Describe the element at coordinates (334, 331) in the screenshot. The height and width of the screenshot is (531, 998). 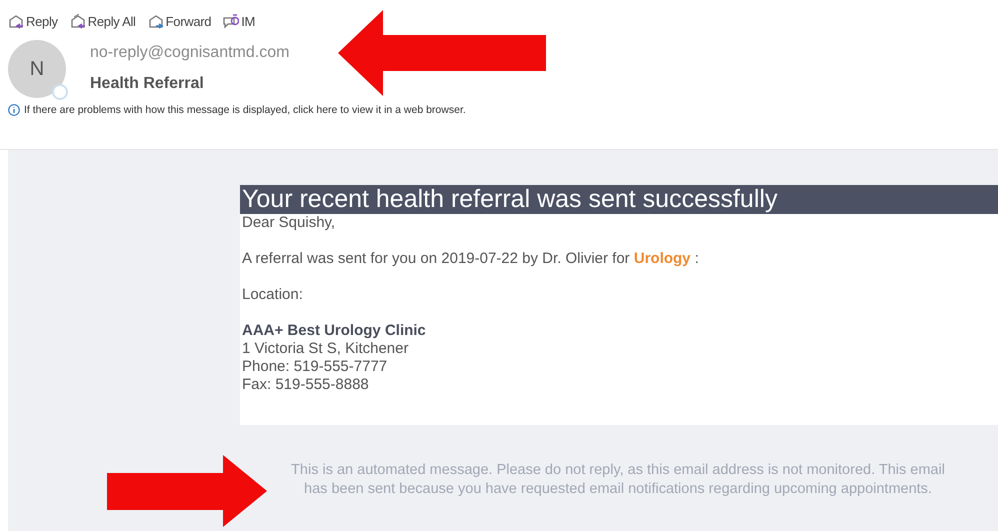
I see `clinic-name: AAA+ Best Urology Clinic` at that location.